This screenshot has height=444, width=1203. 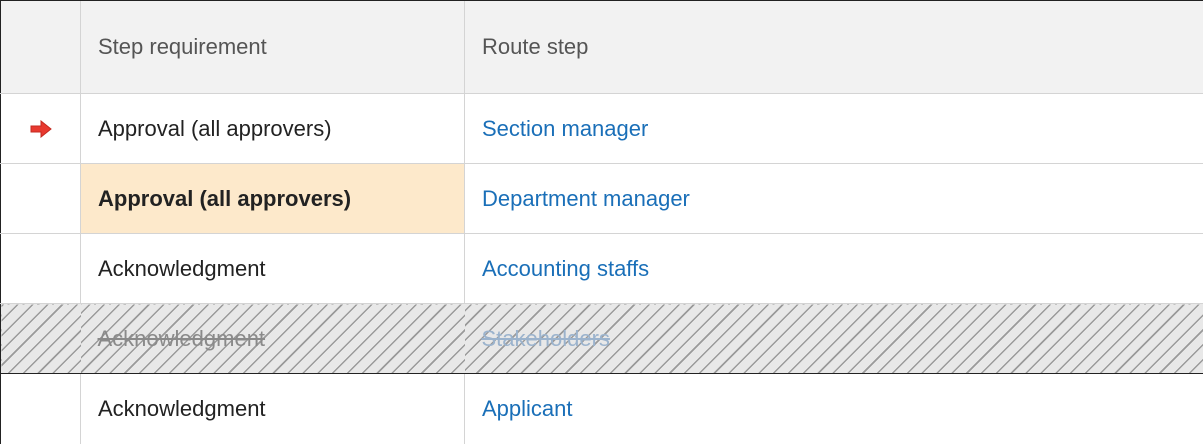 What do you see at coordinates (272, 198) in the screenshot?
I see `step-requirement-cell-current: Approval (all approvers)` at bounding box center [272, 198].